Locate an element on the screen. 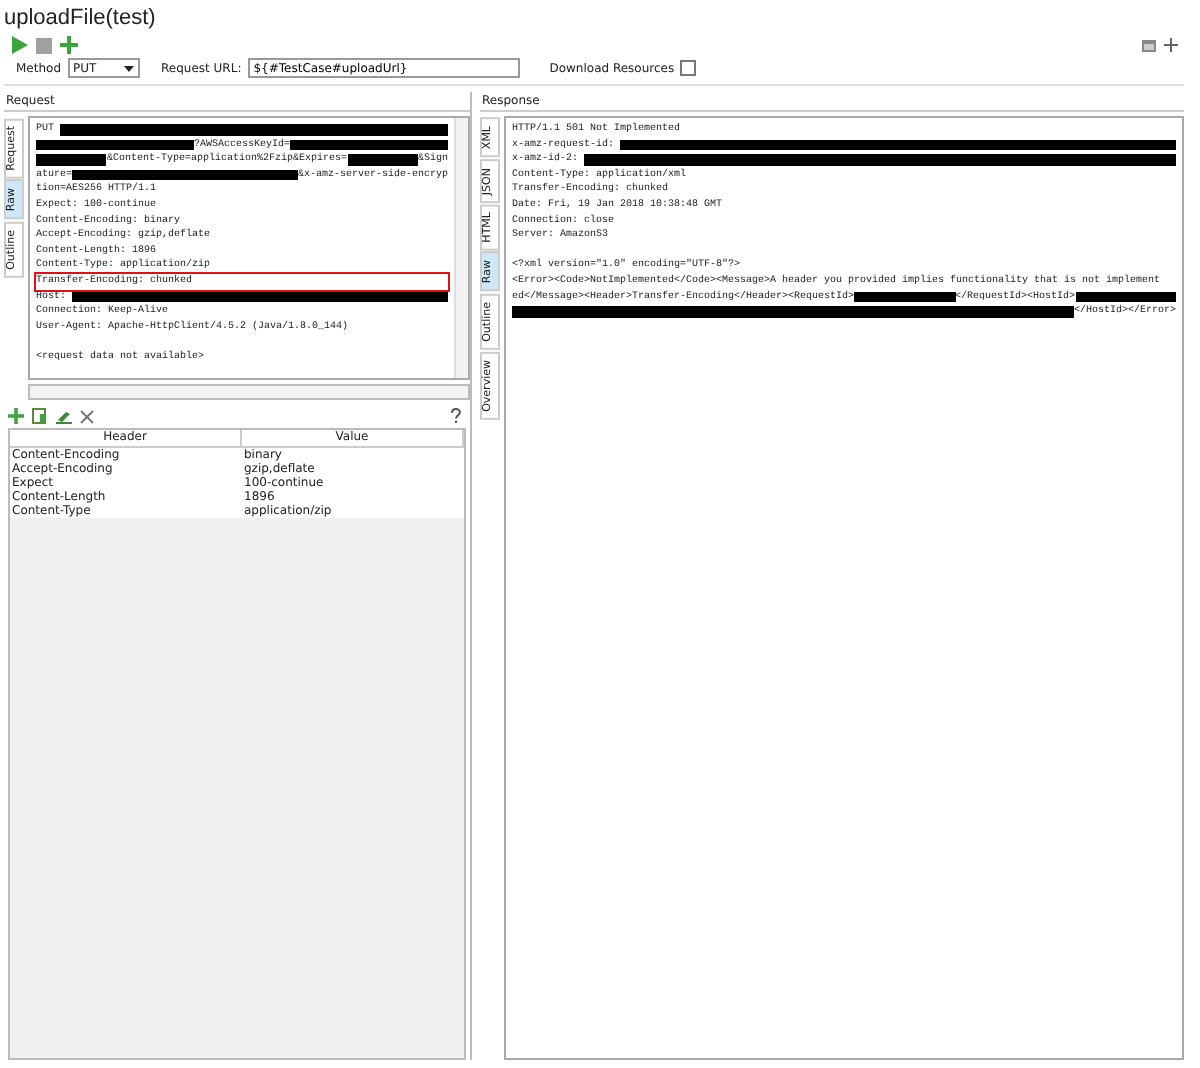 Image resolution: width=1200 pixels, height=1068 pixels. document-icon is located at coordinates (40, 416).